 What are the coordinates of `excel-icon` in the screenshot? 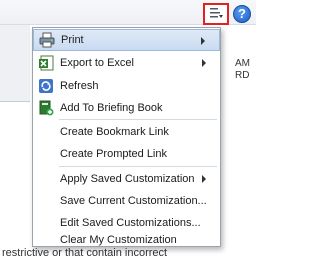 It's located at (46, 63).